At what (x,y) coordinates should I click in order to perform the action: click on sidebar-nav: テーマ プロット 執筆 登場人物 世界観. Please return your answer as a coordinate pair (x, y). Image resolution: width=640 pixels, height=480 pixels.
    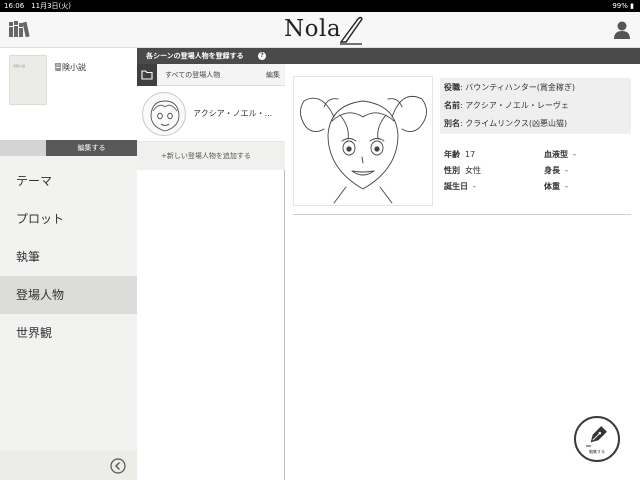
    Looking at the image, I should click on (68, 257).